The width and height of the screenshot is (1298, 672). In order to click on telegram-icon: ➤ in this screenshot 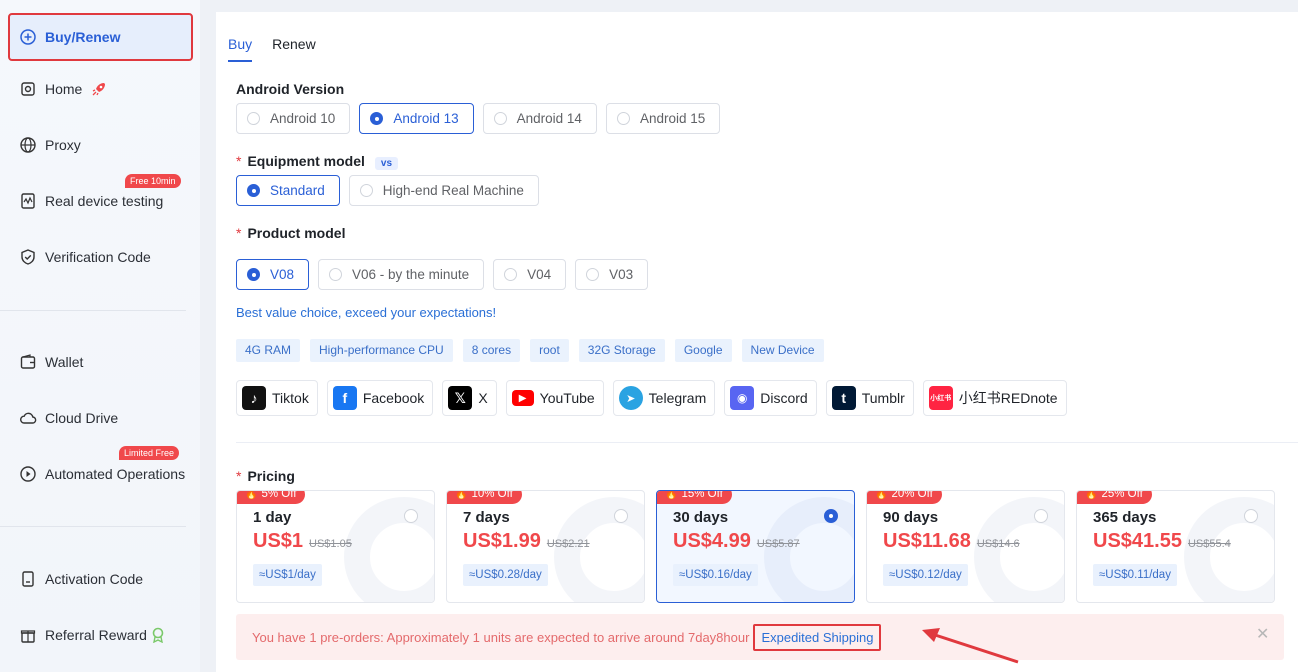, I will do `click(630, 398)`.